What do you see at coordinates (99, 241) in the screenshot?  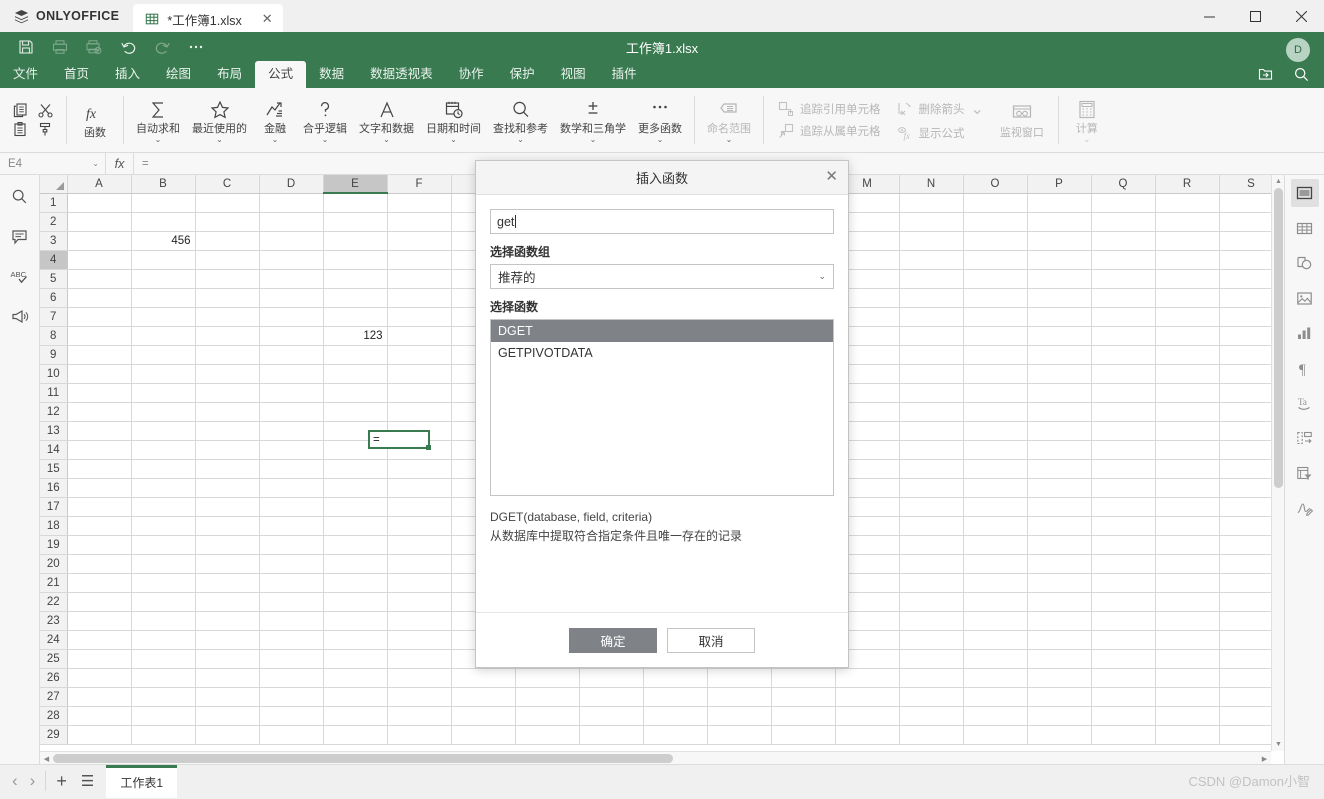 I see `cell-A3` at bounding box center [99, 241].